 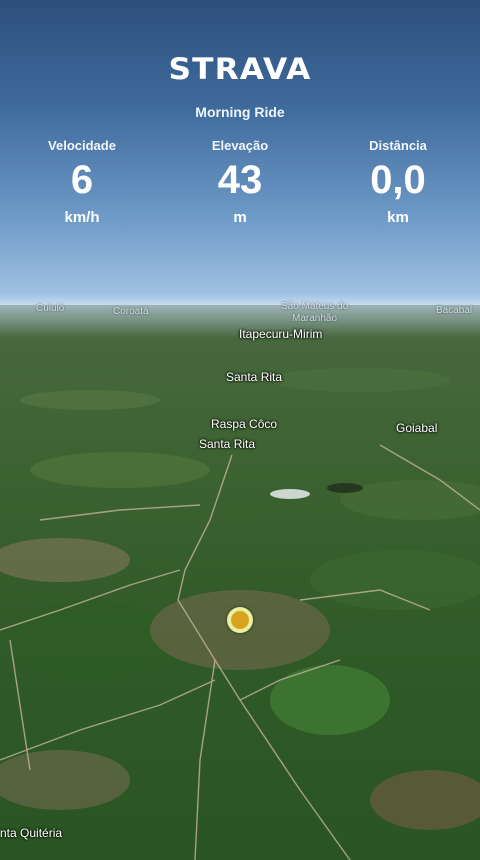 I want to click on map-label: São Mateus do, so click(x=315, y=306).